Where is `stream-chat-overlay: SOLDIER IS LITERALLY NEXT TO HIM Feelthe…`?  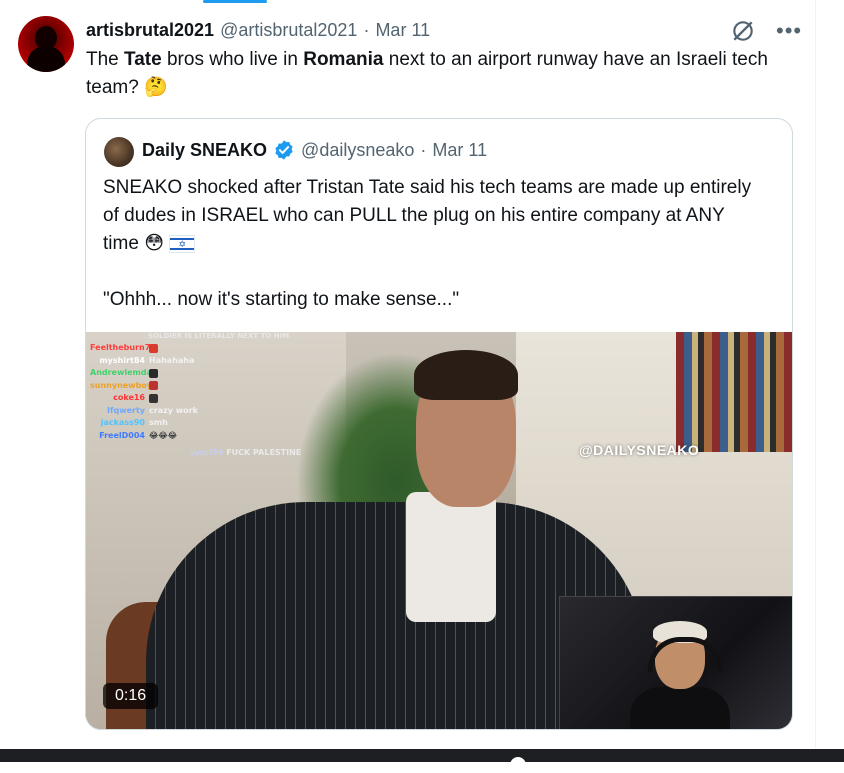 stream-chat-overlay: SOLDIER IS LITERALLY NEXT TO HIM Feelthe… is located at coordinates (195, 394).